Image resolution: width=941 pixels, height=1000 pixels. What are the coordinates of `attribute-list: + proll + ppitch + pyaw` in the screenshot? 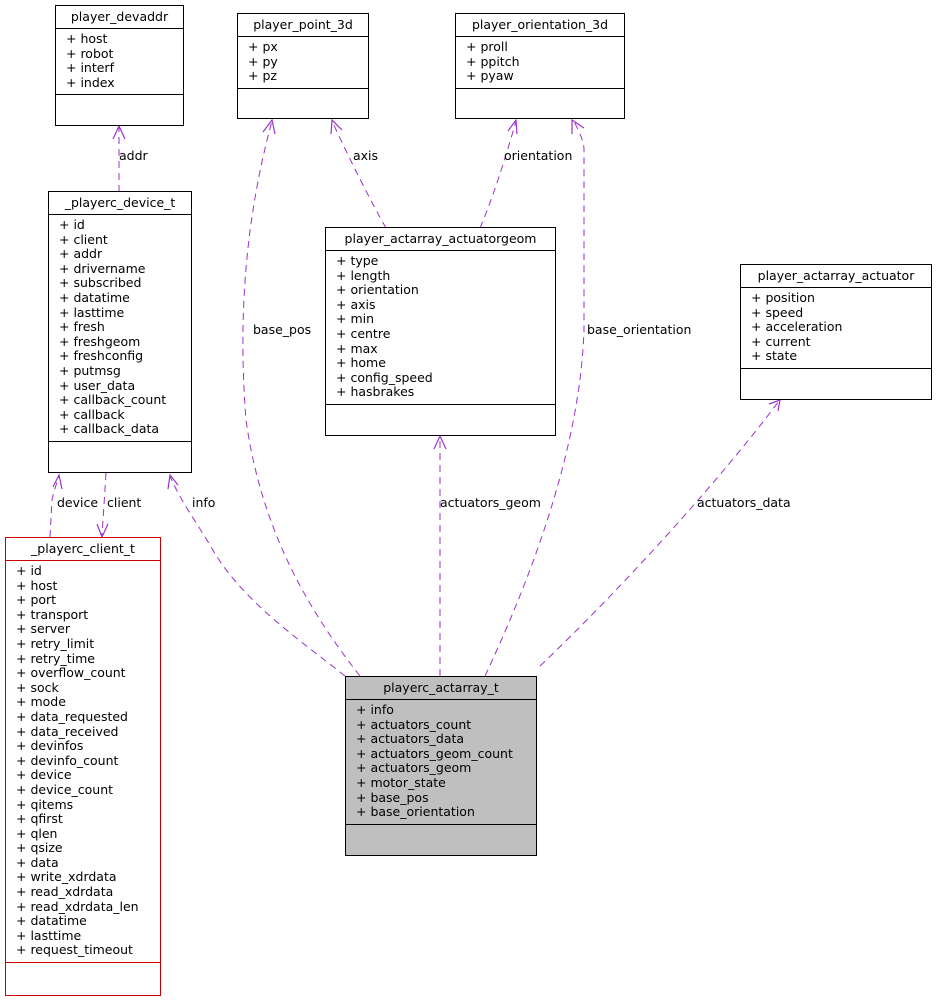 It's located at (540, 63).